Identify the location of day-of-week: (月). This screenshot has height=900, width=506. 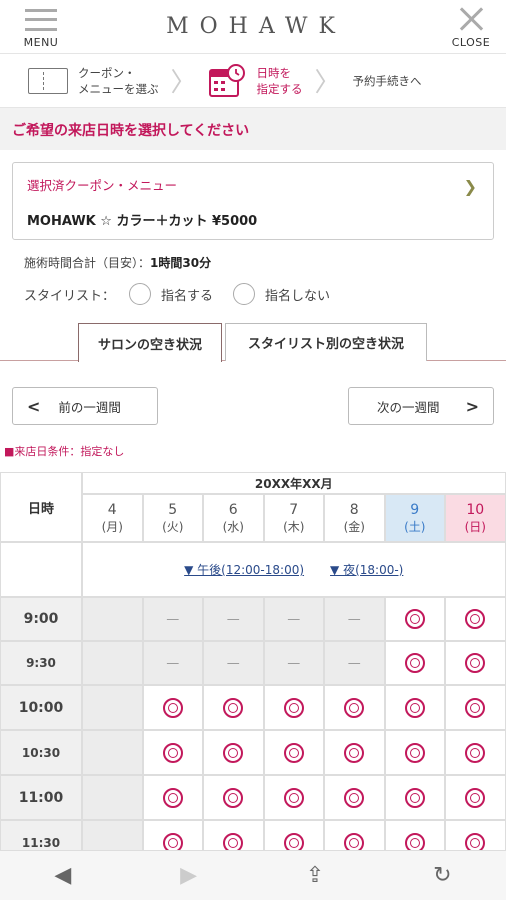
(112, 526).